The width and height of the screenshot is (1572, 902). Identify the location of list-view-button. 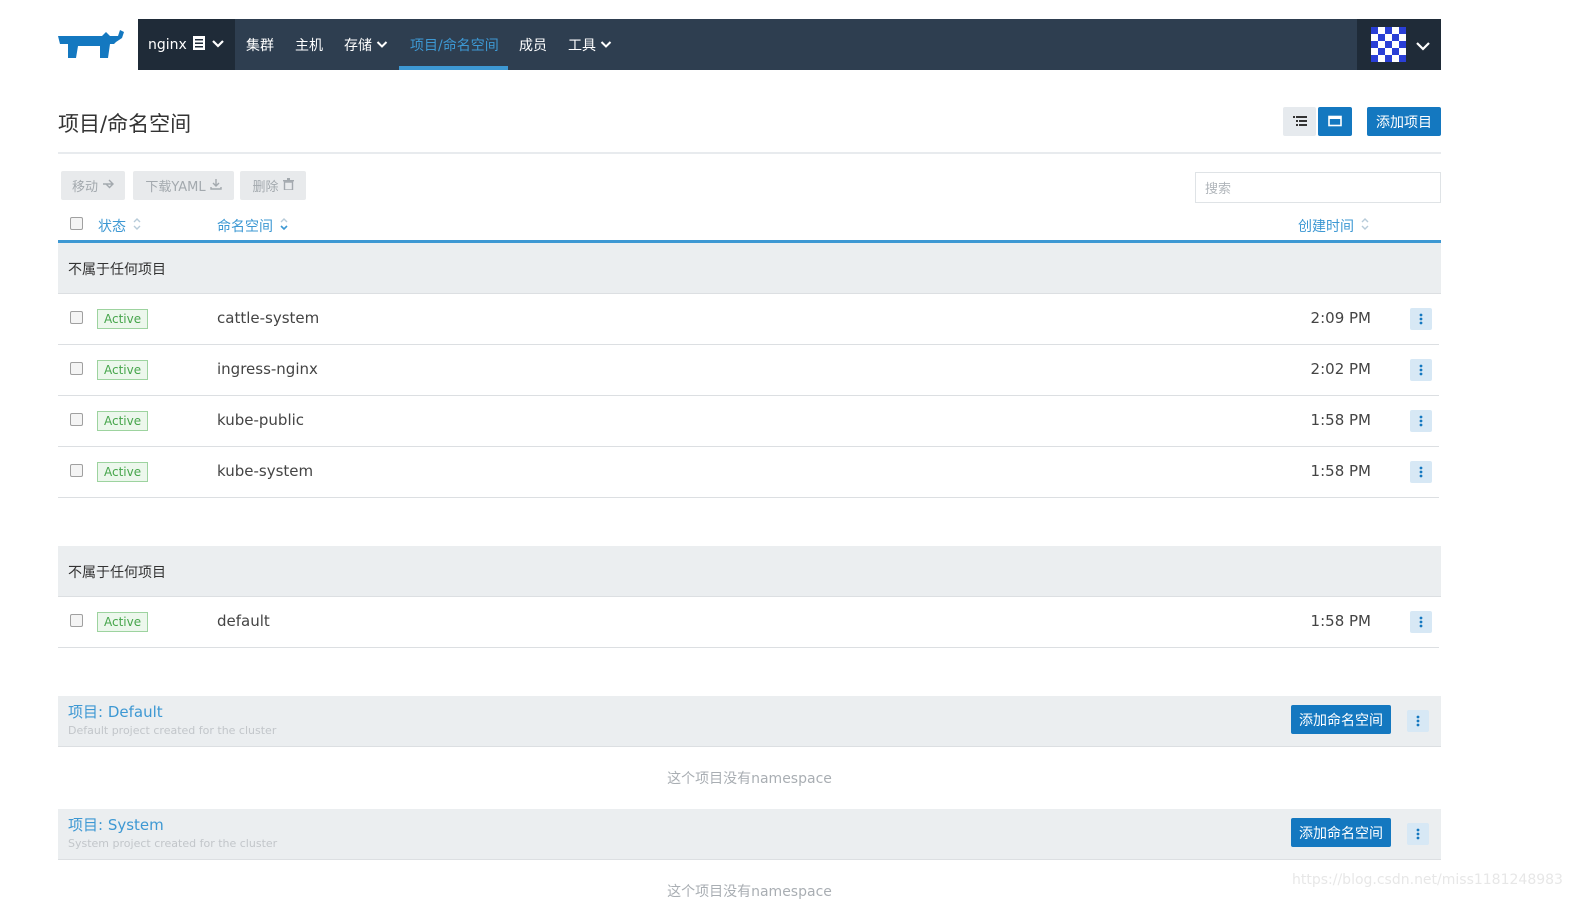
(1299, 121).